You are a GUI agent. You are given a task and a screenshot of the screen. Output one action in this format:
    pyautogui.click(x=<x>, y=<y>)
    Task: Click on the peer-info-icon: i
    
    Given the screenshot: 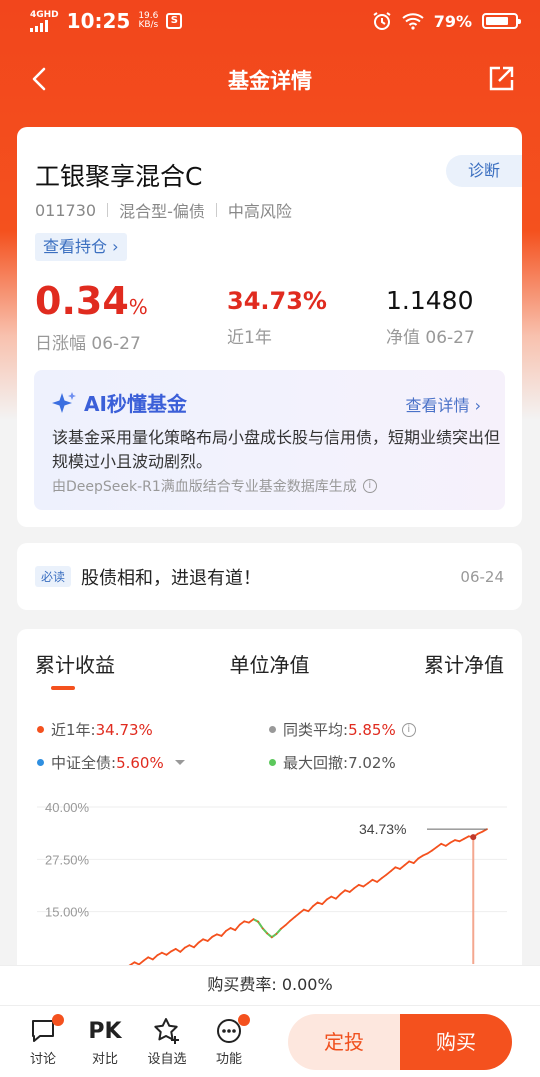 What is the action you would take?
    pyautogui.click(x=408, y=729)
    